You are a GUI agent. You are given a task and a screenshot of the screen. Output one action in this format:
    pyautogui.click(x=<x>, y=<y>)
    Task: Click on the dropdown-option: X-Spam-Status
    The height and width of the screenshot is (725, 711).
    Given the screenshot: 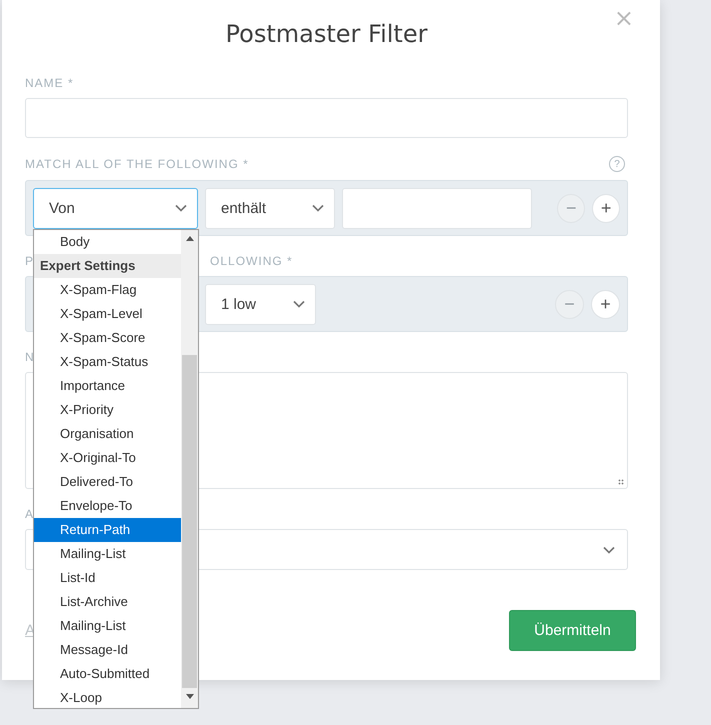 What is the action you would take?
    pyautogui.click(x=107, y=362)
    